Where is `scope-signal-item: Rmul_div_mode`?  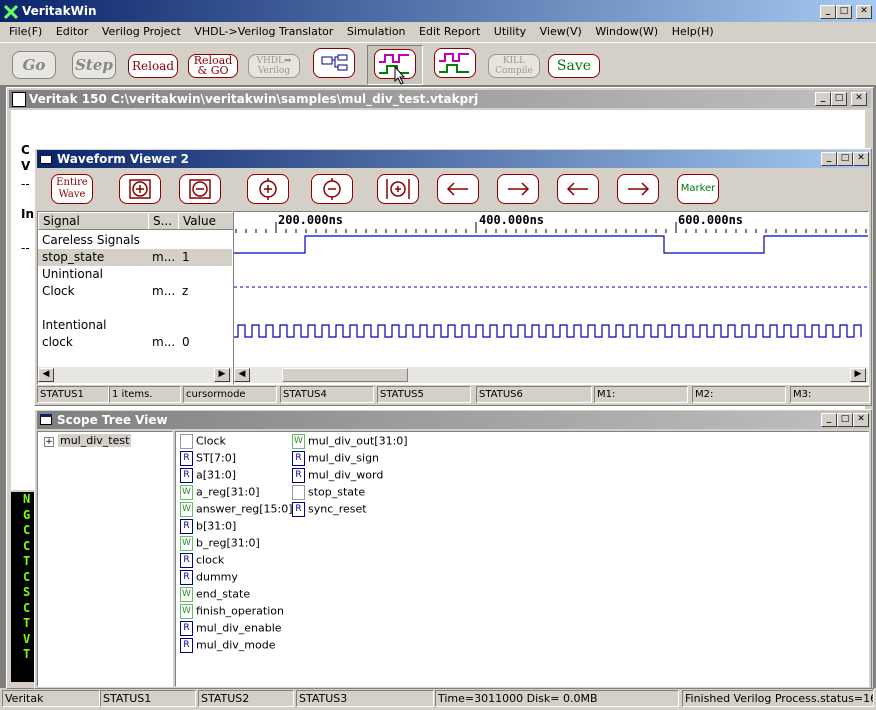 scope-signal-item: Rmul_div_mode is located at coordinates (228, 645).